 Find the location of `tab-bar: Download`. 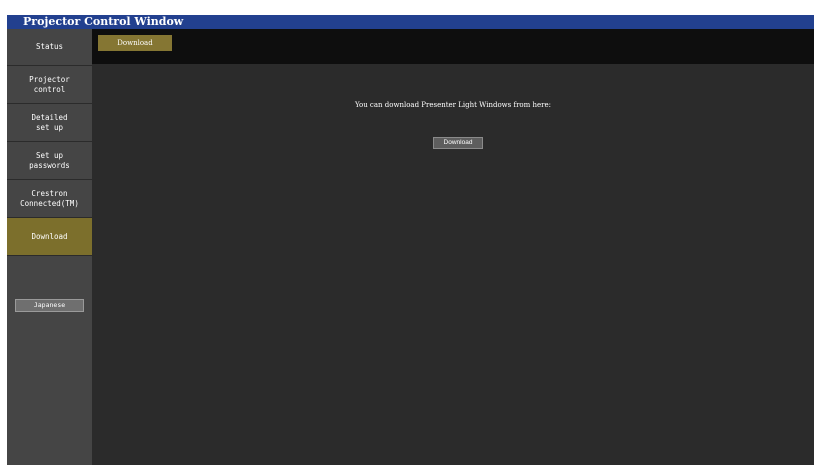

tab-bar: Download is located at coordinates (453, 46).